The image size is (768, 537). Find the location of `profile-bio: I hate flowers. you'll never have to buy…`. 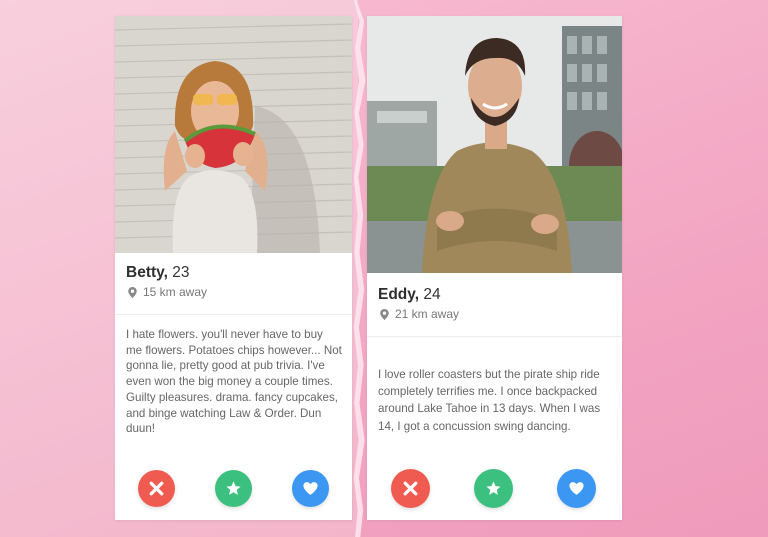

profile-bio: I hate flowers. you'll never have to buy… is located at coordinates (234, 382).